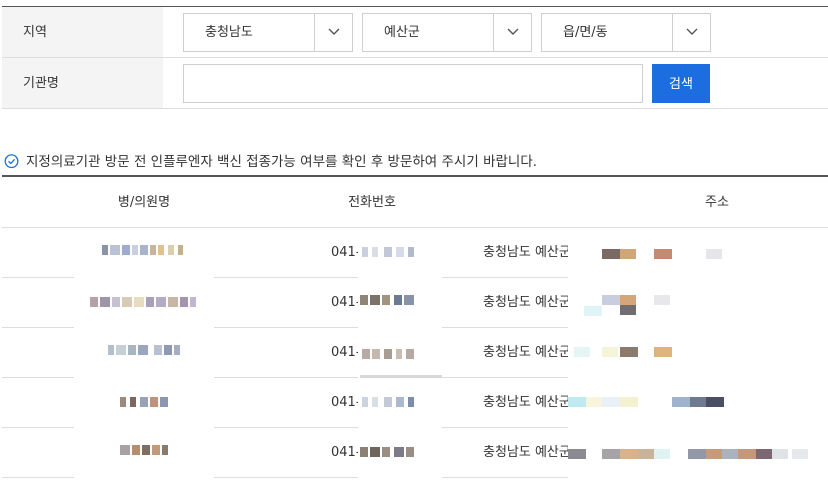 Image resolution: width=828 pixels, height=480 pixels. What do you see at coordinates (415, 202) in the screenshot?
I see `table-header: 병/의원명 전화번호 주소` at bounding box center [415, 202].